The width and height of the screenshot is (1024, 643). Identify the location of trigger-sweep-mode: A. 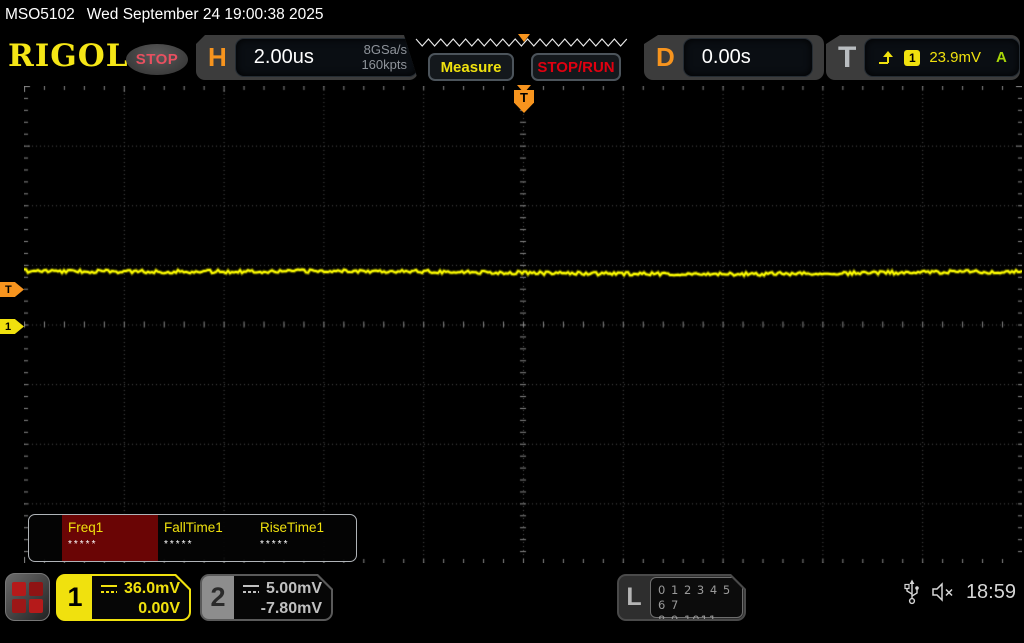
(1001, 57).